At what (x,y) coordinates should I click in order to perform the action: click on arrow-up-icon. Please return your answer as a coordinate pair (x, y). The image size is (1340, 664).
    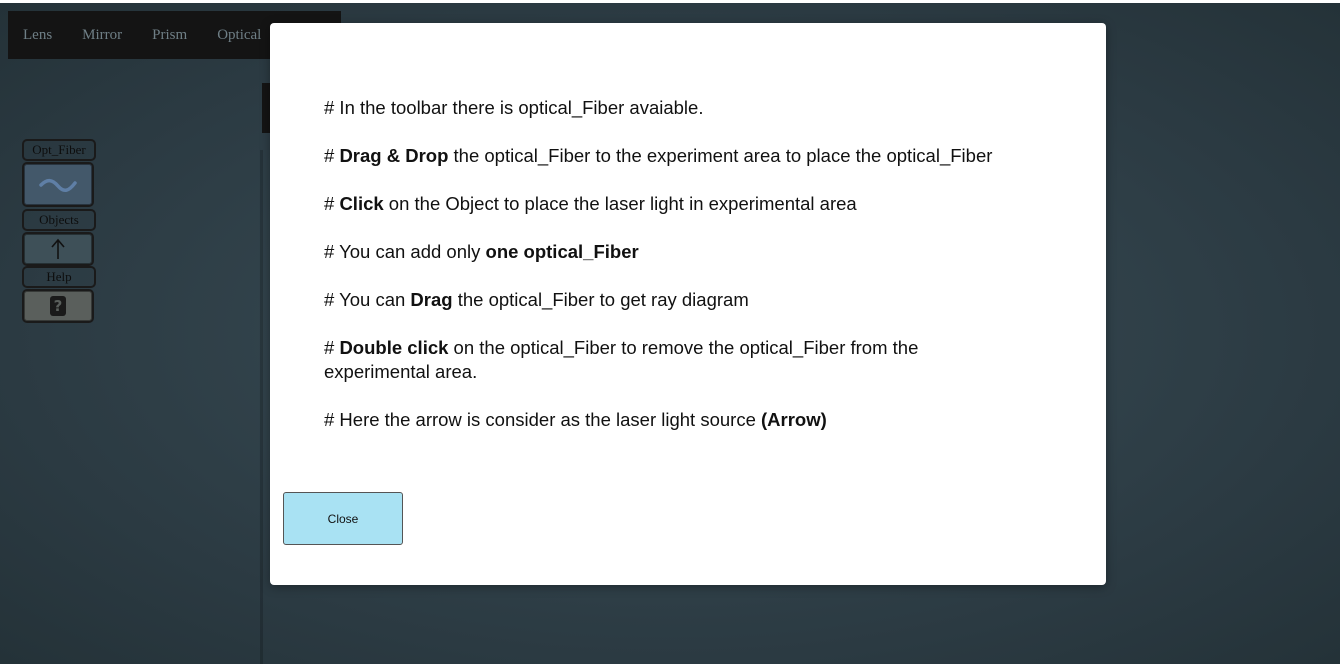
    Looking at the image, I should click on (58, 248).